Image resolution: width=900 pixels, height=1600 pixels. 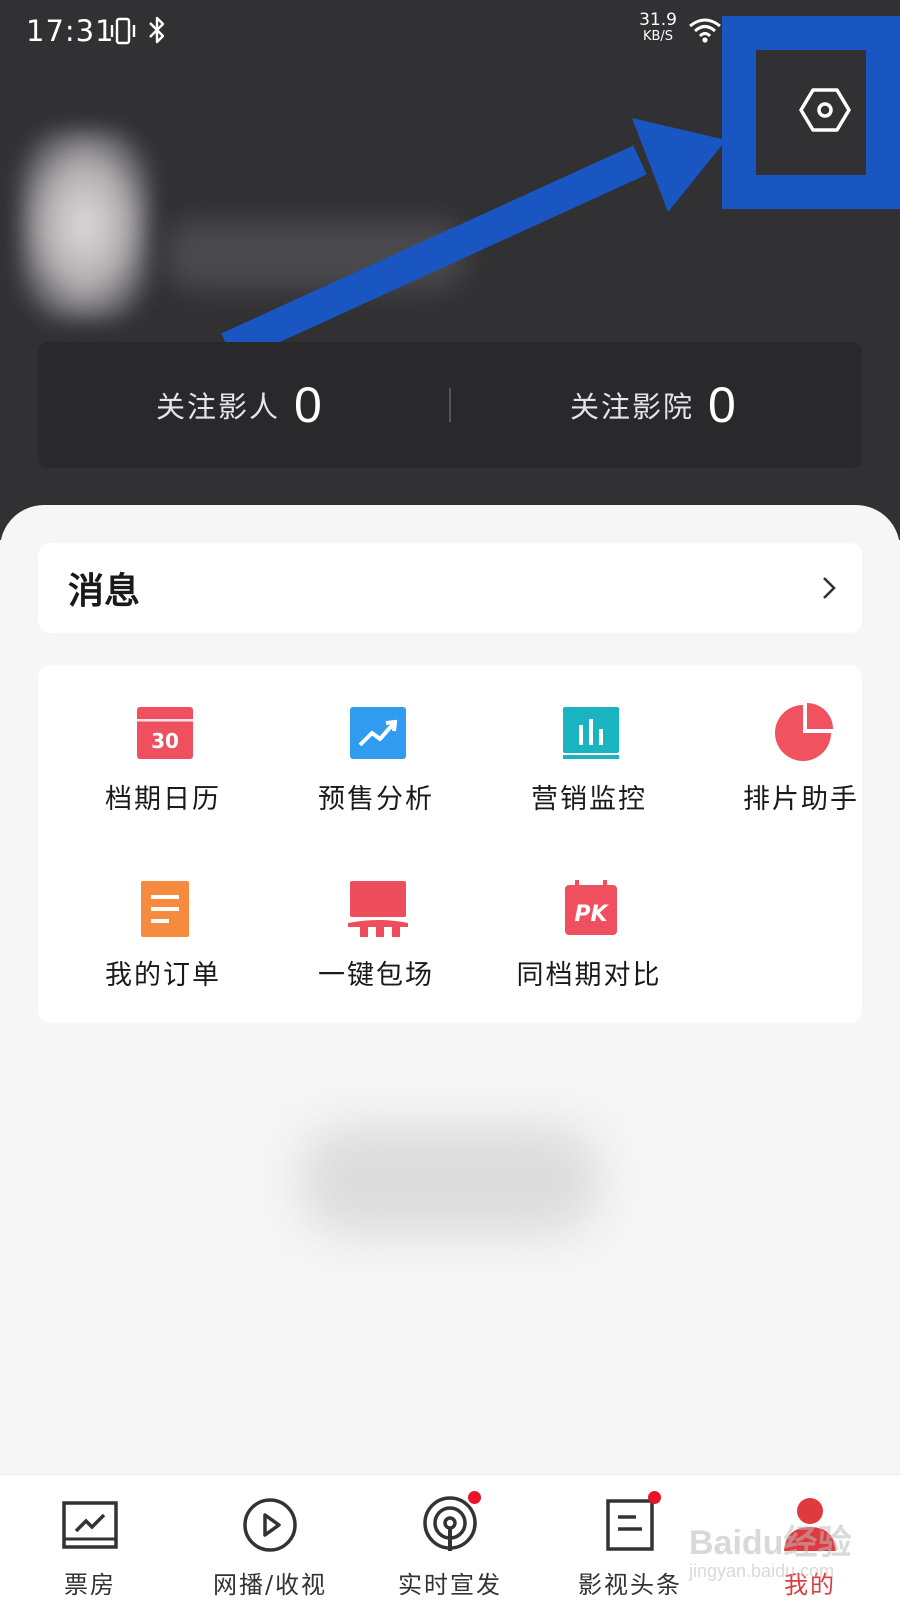 I want to click on tab-streaming: 网播/收视, so click(x=270, y=1537).